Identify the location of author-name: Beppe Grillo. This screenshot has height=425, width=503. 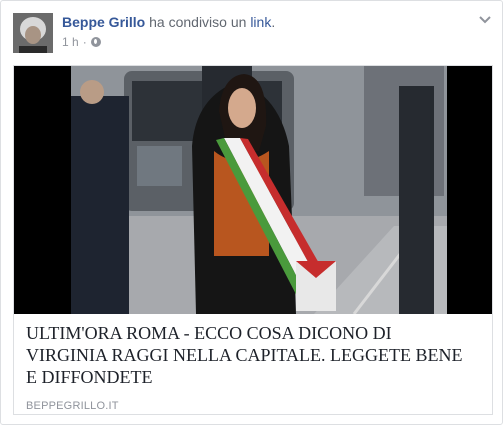
(103, 22).